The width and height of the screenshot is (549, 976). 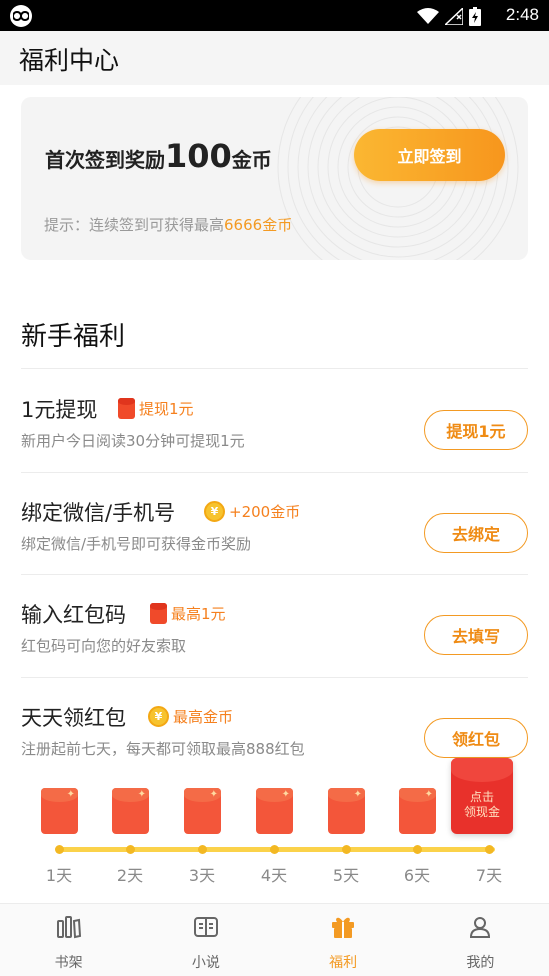 I want to click on claim-redpacket-button: 领红包, so click(x=476, y=738).